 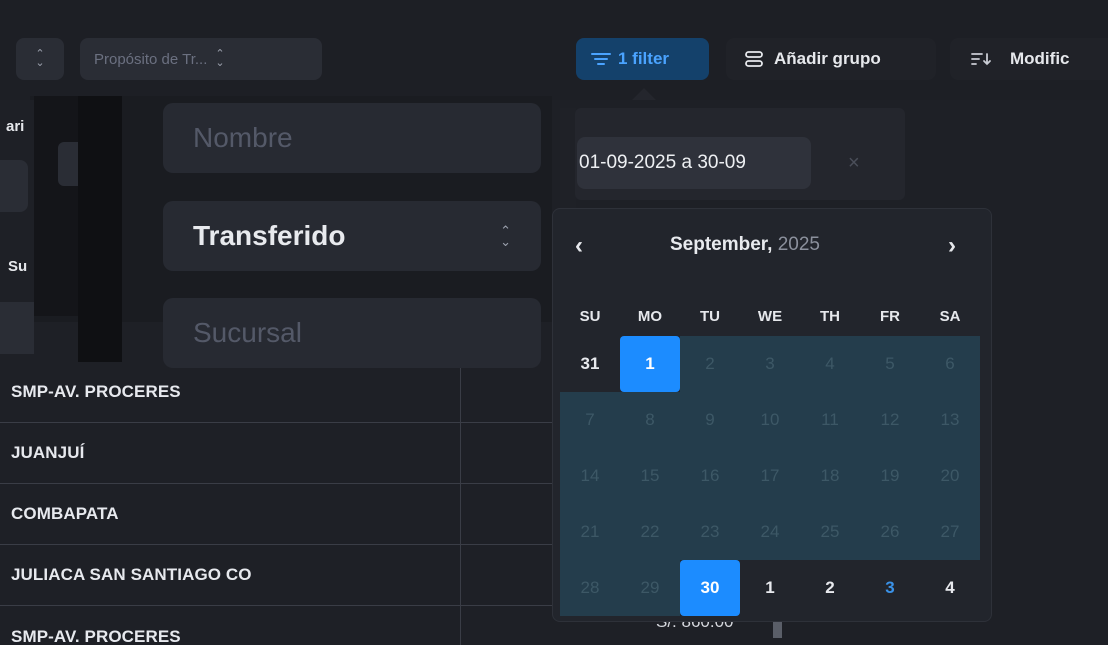 I want to click on filter-button-label: 1 filter, so click(x=644, y=58).